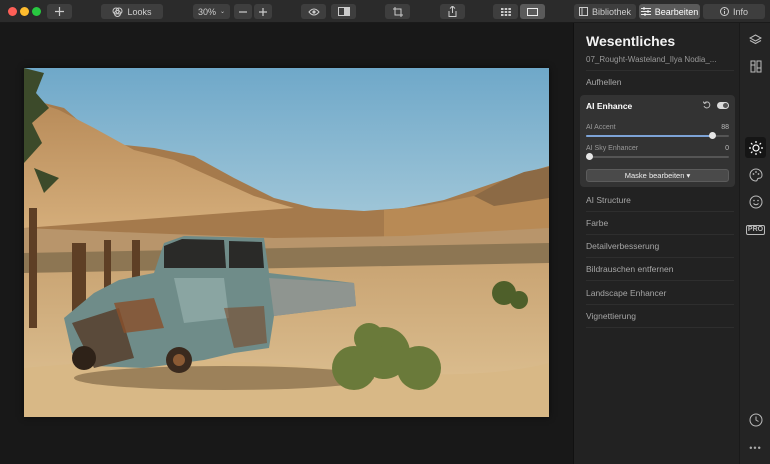  Describe the element at coordinates (740, 11) in the screenshot. I see `tab-info-label: Info` at that location.